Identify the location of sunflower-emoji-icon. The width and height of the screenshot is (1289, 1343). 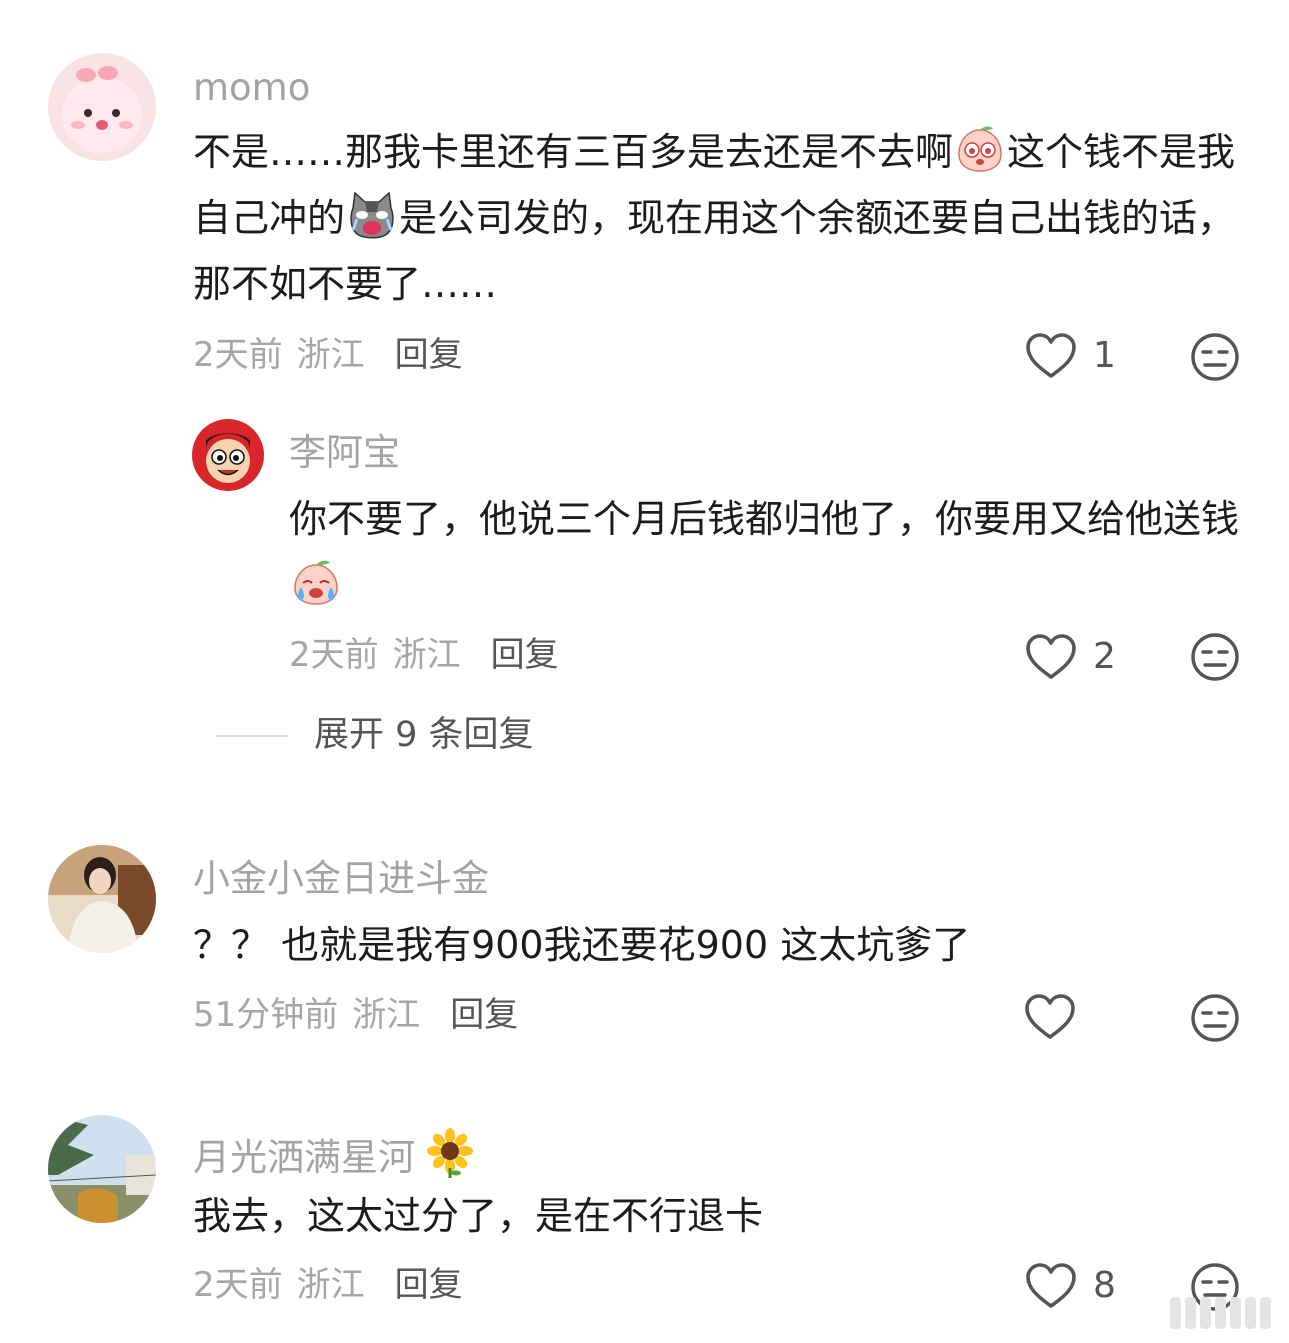
(450, 1153).